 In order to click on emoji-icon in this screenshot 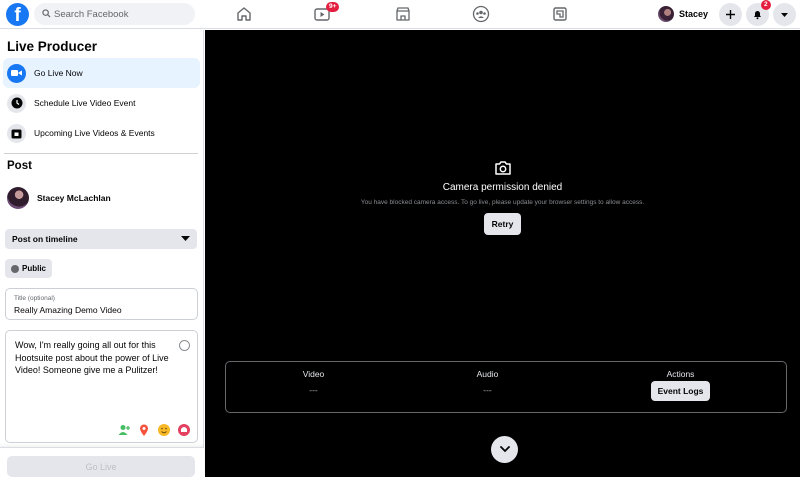, I will do `click(184, 345)`.